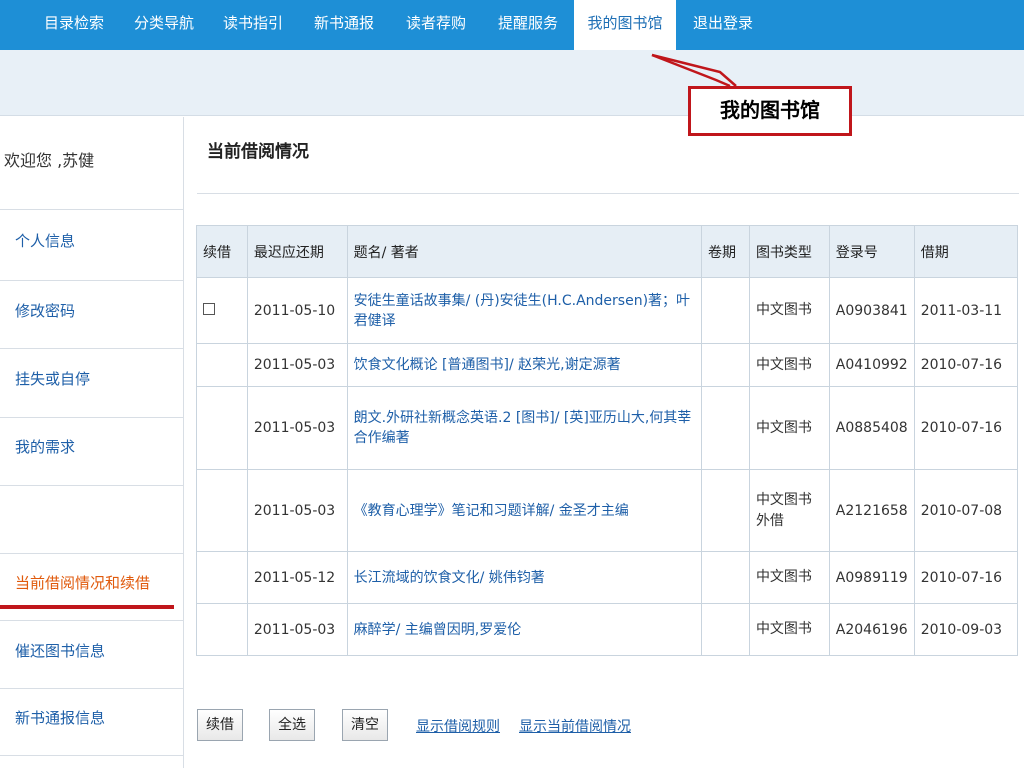  I want to click on title-author-cell: 朗文.外研社新概念英语.2 [图书]/ [英]亚历山大,何其莘合作编著, so click(524, 428).